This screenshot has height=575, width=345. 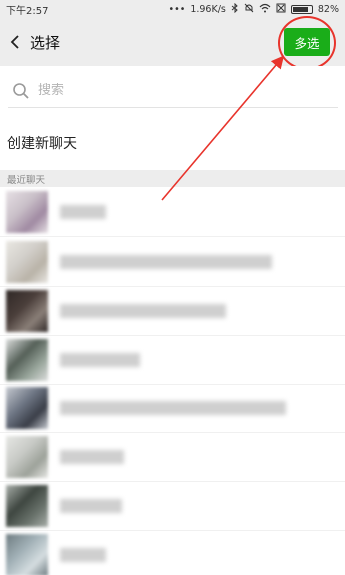 I want to click on battery-level, so click(x=300, y=9).